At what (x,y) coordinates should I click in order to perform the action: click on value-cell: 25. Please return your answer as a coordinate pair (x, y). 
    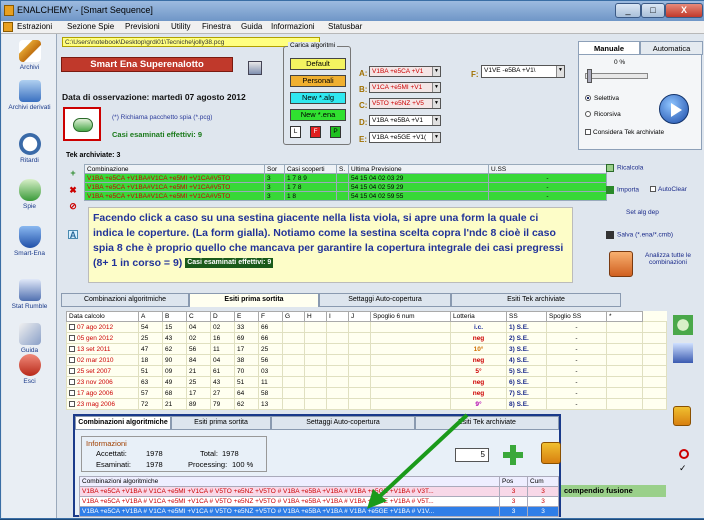
    Looking at the image, I should click on (270, 349).